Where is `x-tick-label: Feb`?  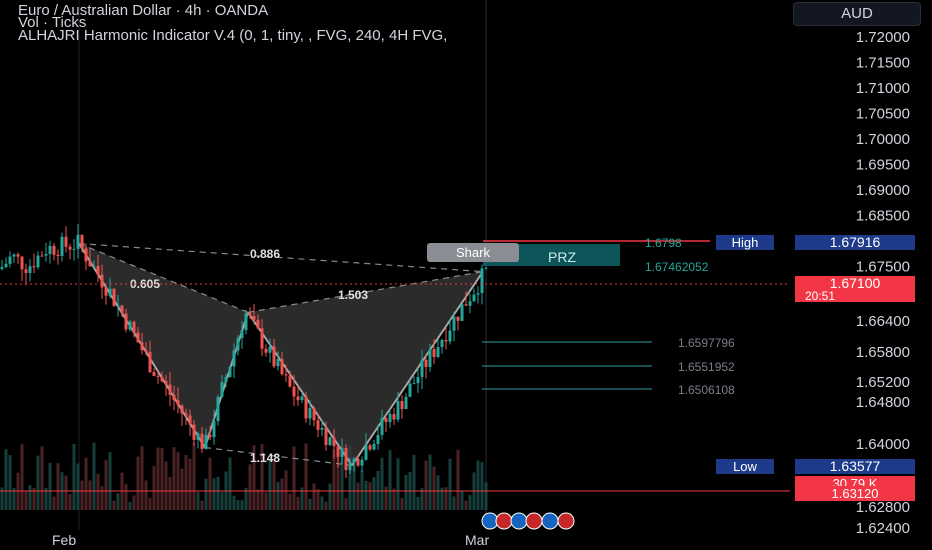 x-tick-label: Feb is located at coordinates (64, 540).